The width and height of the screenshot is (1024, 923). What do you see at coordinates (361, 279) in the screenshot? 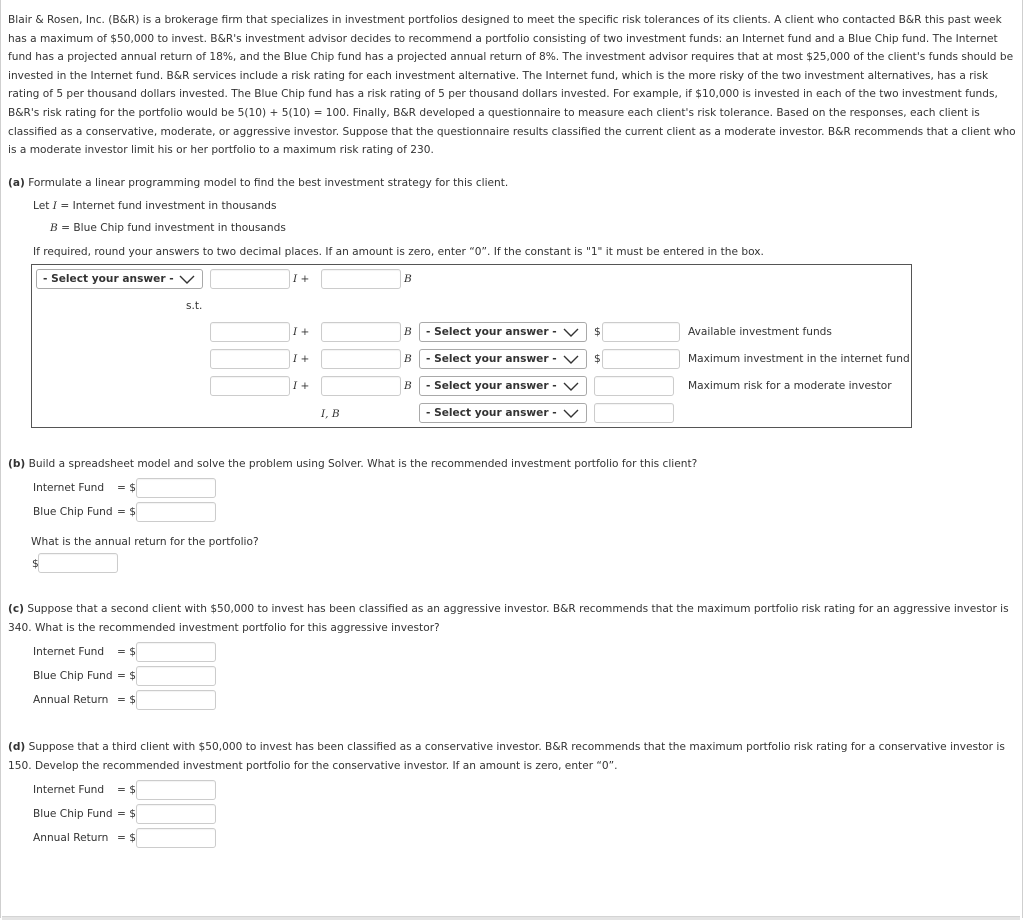
I see `objective-coef-b-input` at bounding box center [361, 279].